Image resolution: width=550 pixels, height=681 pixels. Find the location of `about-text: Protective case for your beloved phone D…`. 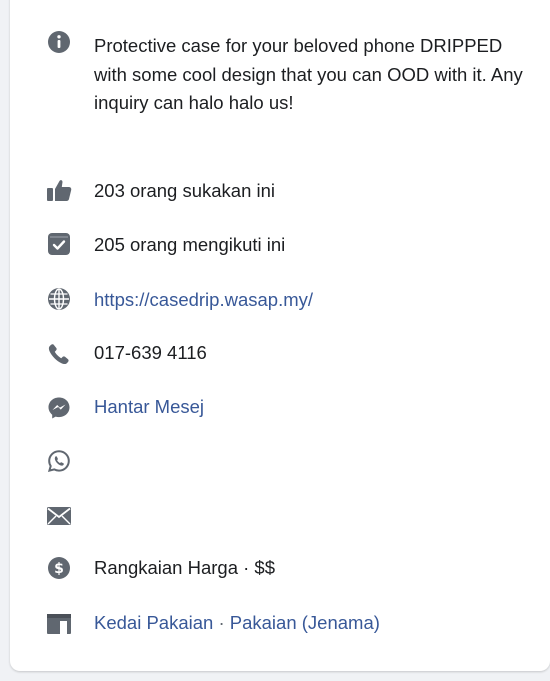

about-text: Protective case for your beloved phone D… is located at coordinates (308, 74).